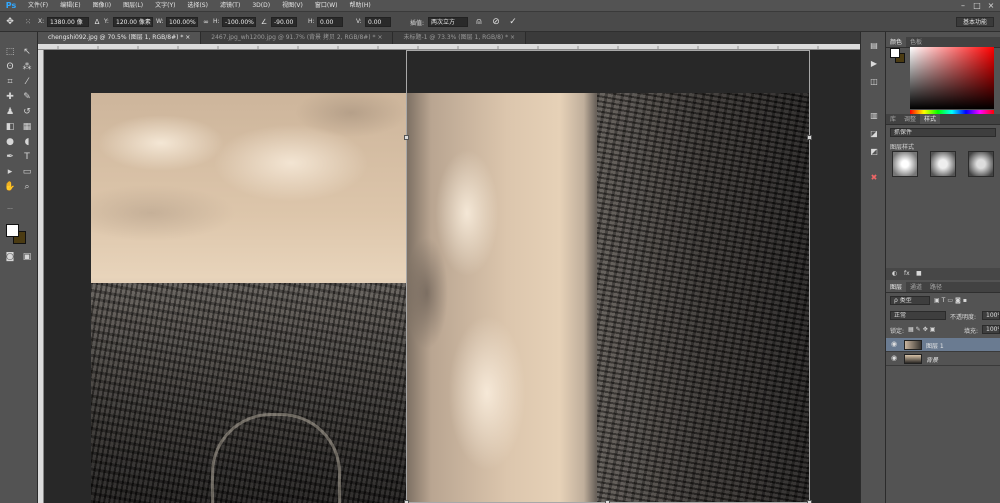 Image resolution: width=1000 pixels, height=503 pixels. What do you see at coordinates (894, 273) in the screenshot?
I see `adjustment-icon: ◐` at bounding box center [894, 273].